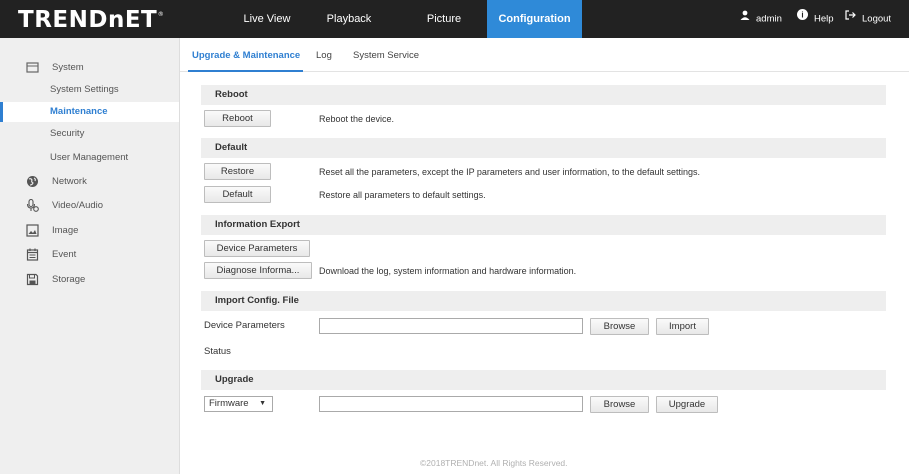  I want to click on sidebar-item-system: System, so click(89, 68).